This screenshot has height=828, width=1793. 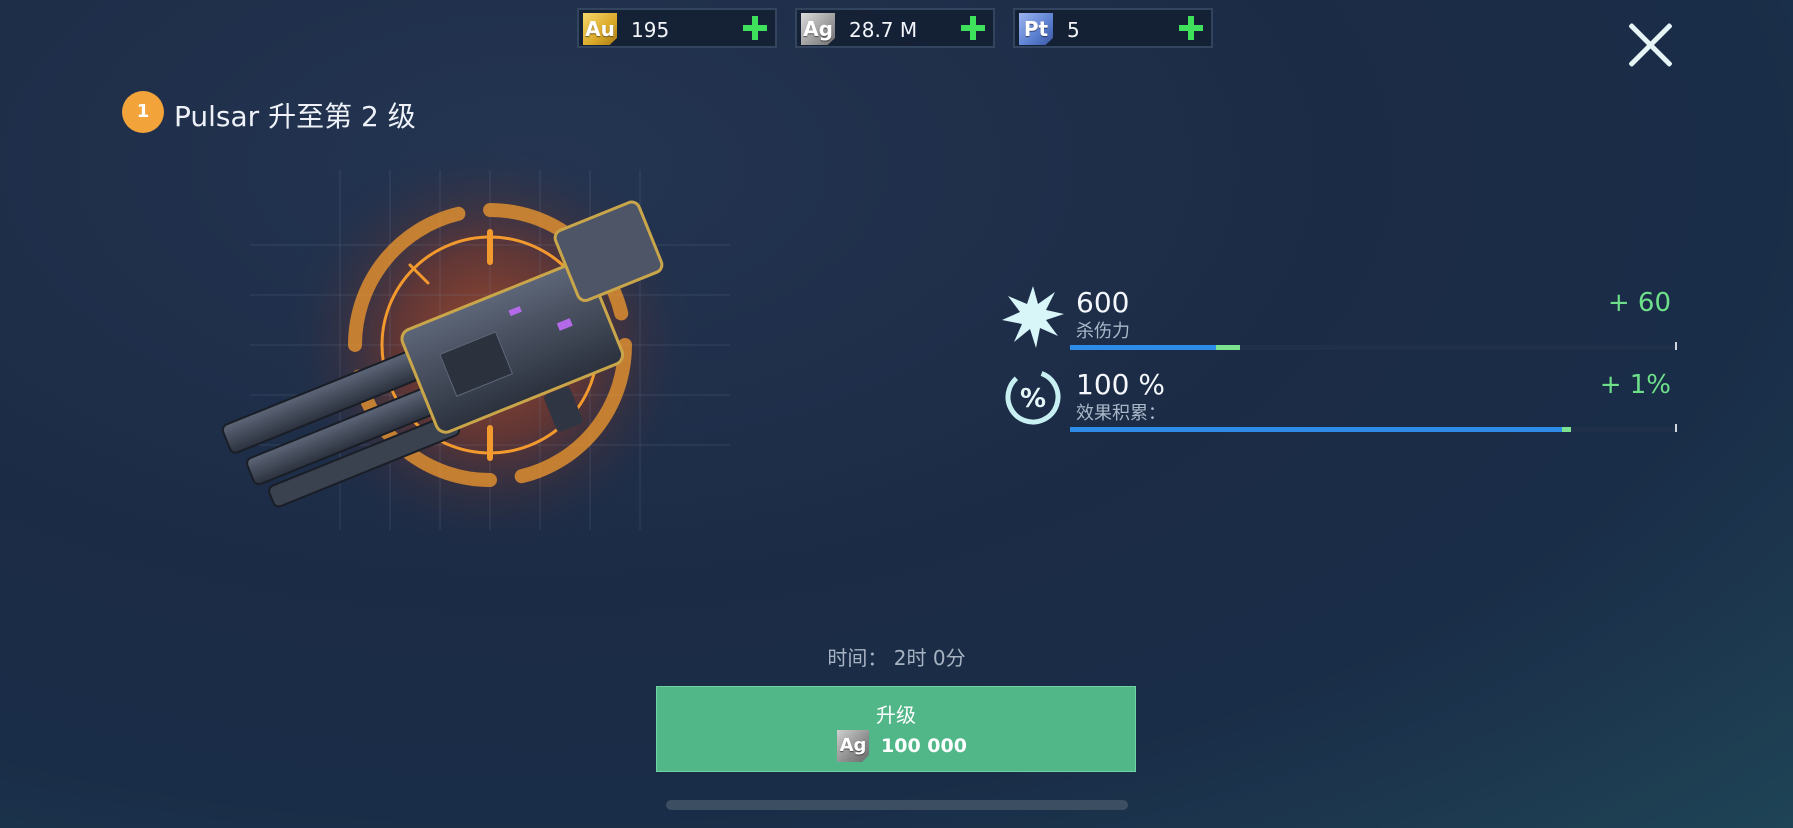 I want to click on percent-ring-icon: %, so click(x=1033, y=397).